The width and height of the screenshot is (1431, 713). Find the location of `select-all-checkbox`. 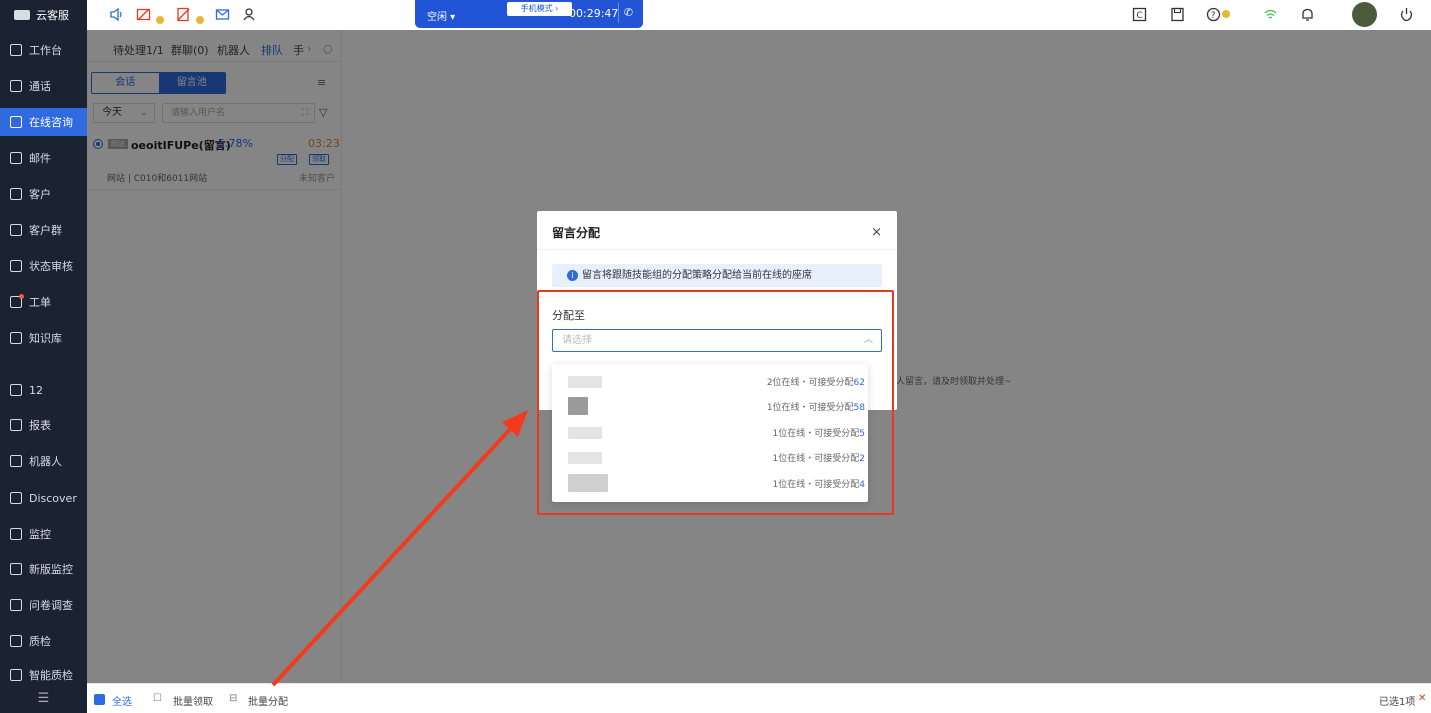

select-all-checkbox is located at coordinates (99, 699).